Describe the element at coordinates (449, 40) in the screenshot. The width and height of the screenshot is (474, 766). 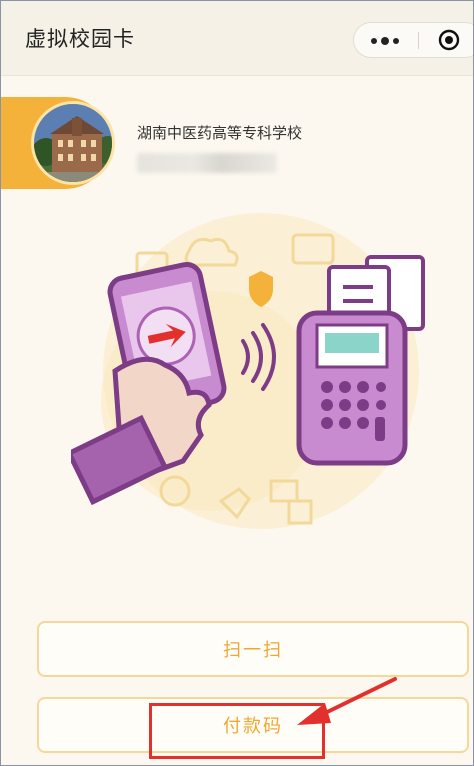
I see `target-close-icon` at that location.